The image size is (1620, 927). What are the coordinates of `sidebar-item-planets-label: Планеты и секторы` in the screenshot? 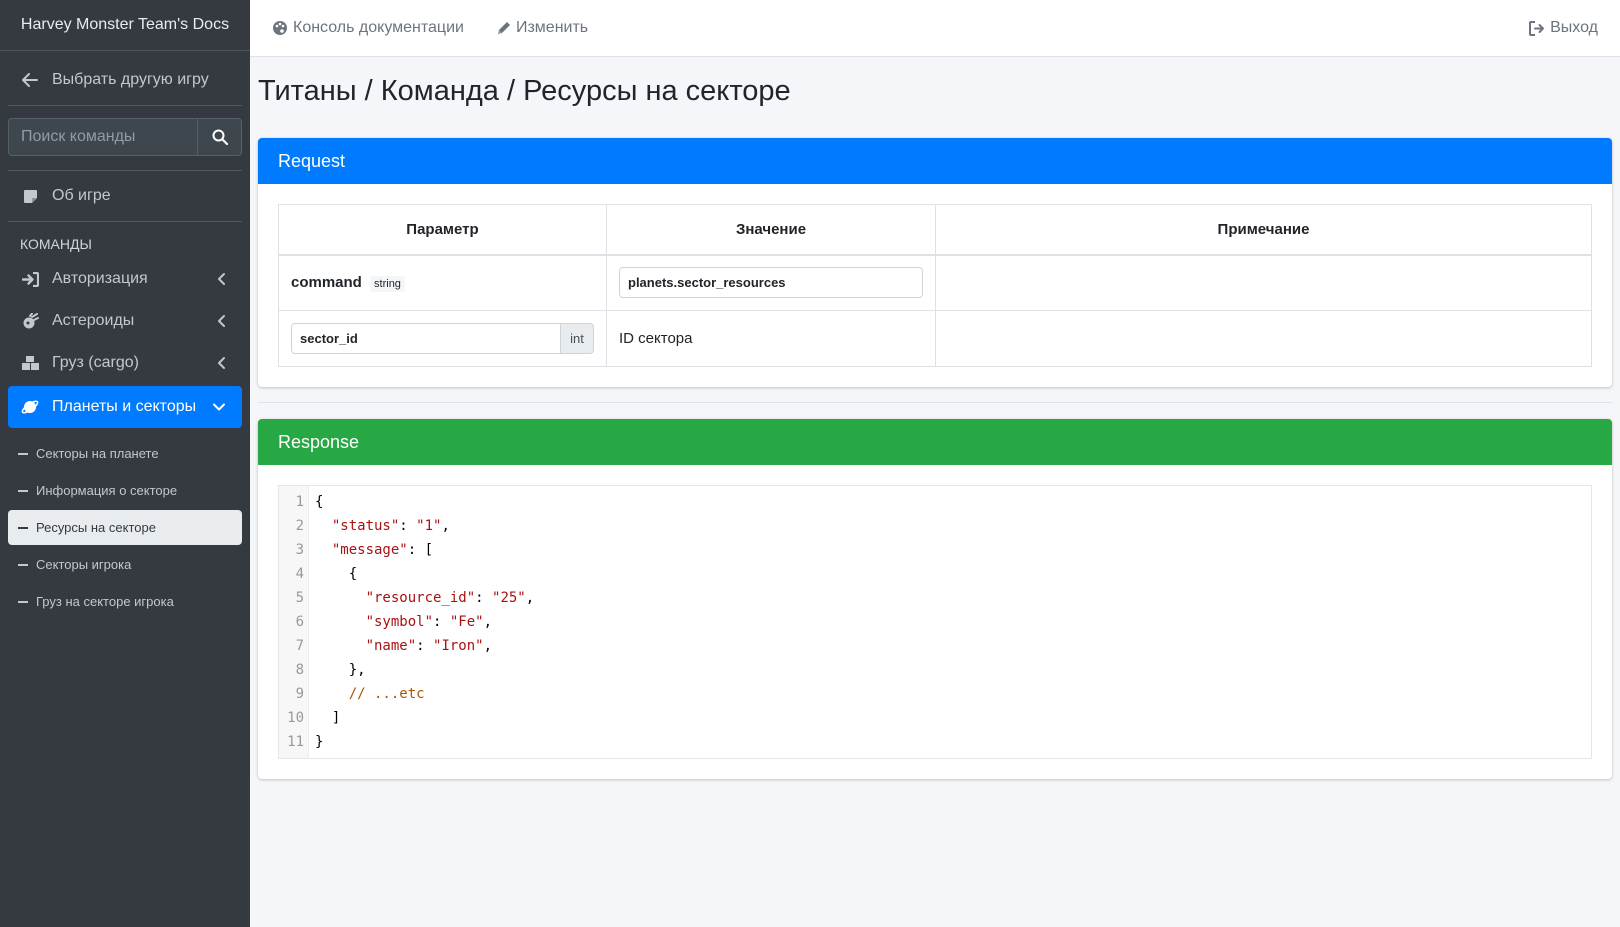 It's located at (124, 406).